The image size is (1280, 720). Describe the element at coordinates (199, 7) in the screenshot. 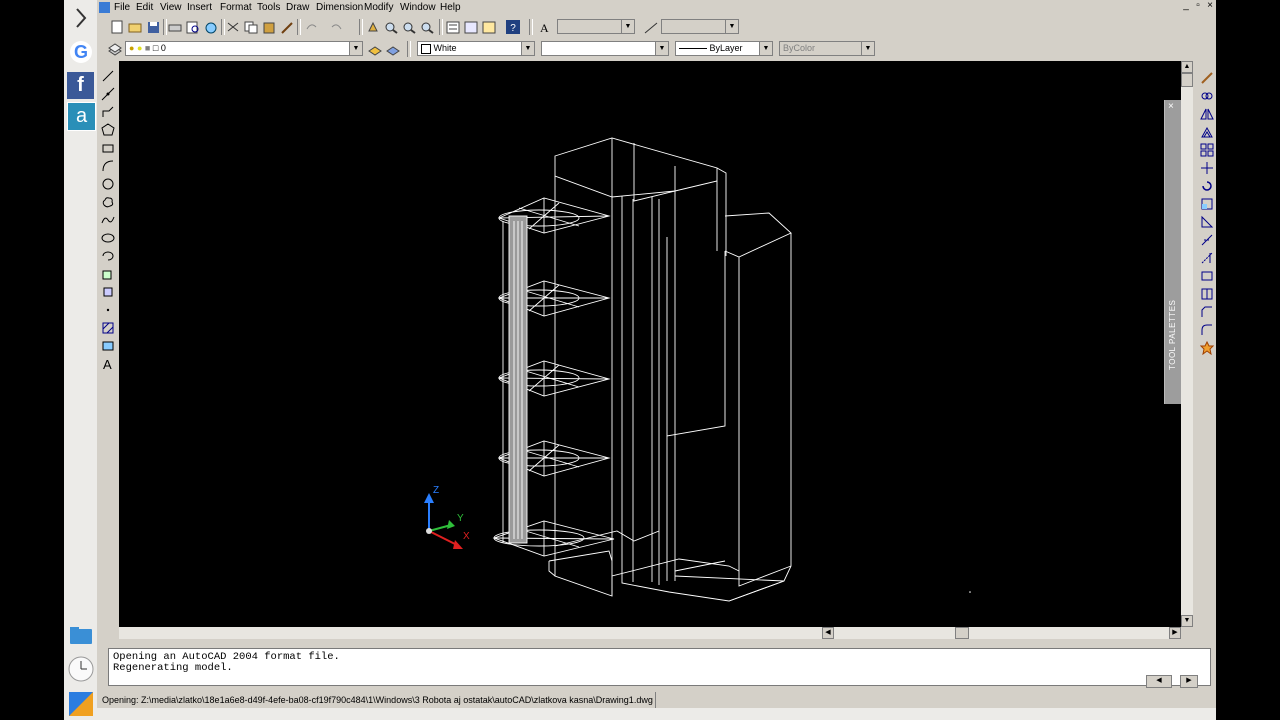

I see `menu-insert: Insert` at that location.